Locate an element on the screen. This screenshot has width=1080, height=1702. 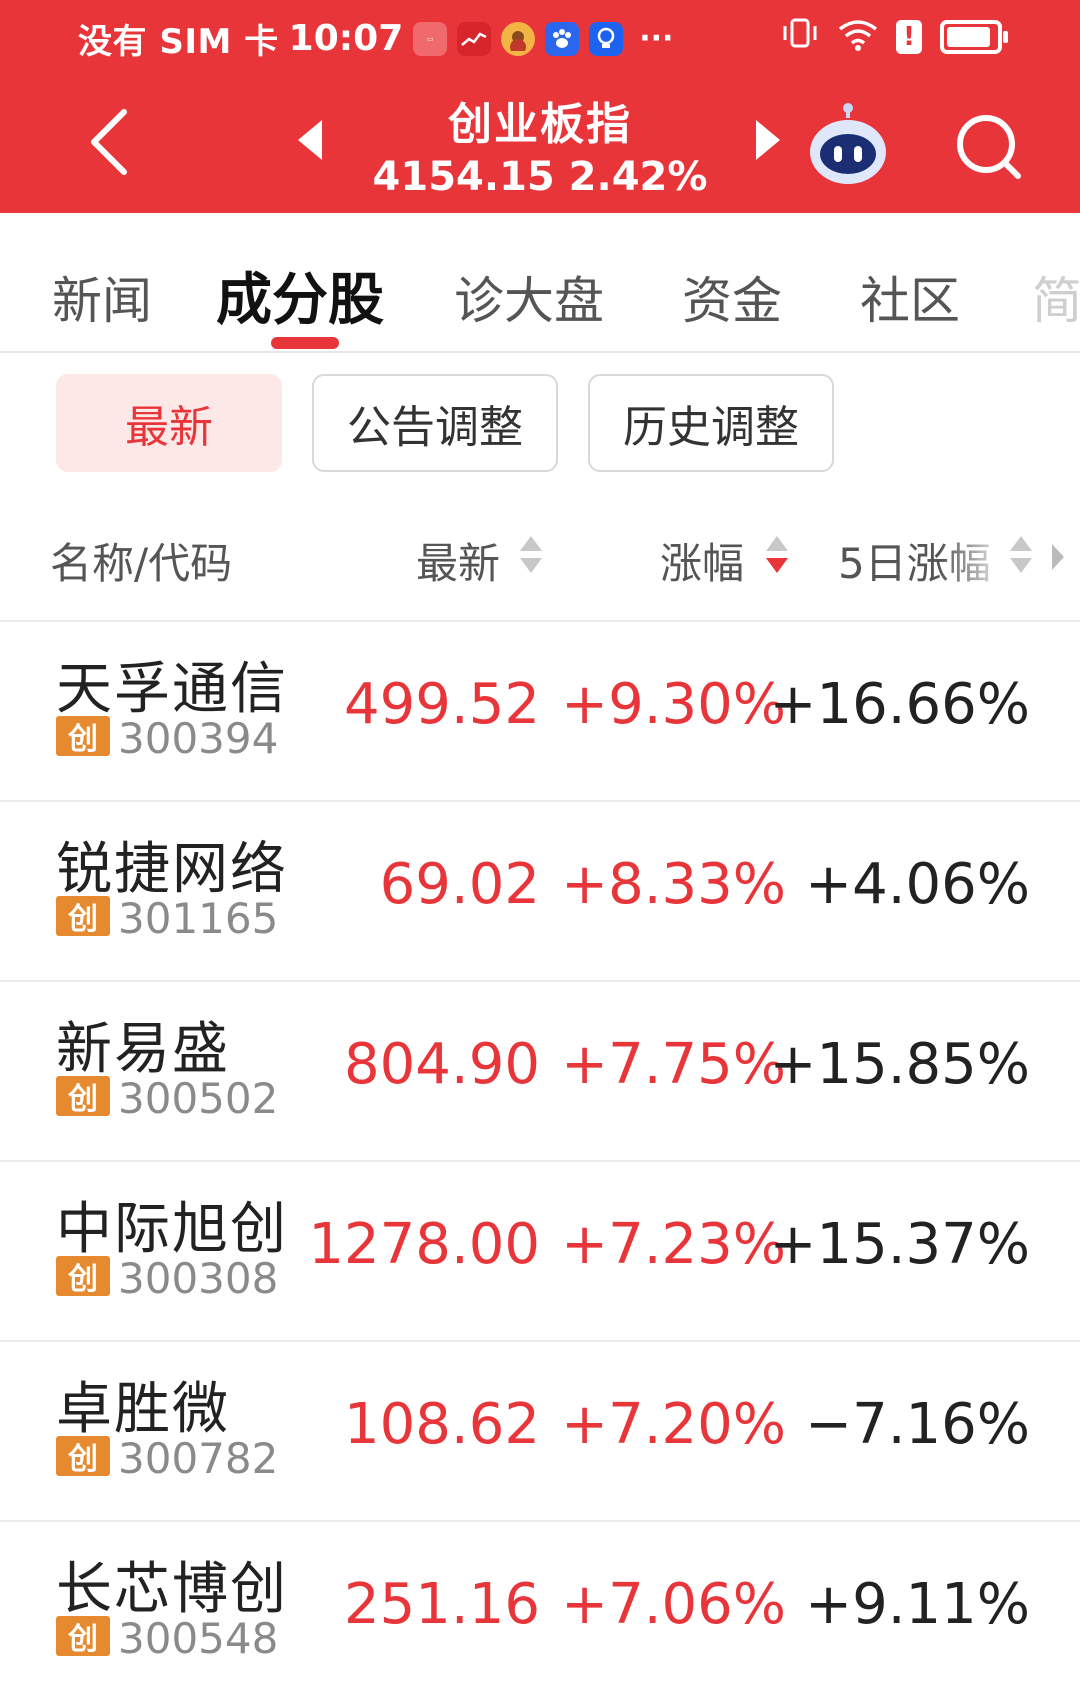
back-button is located at coordinates (113, 142).